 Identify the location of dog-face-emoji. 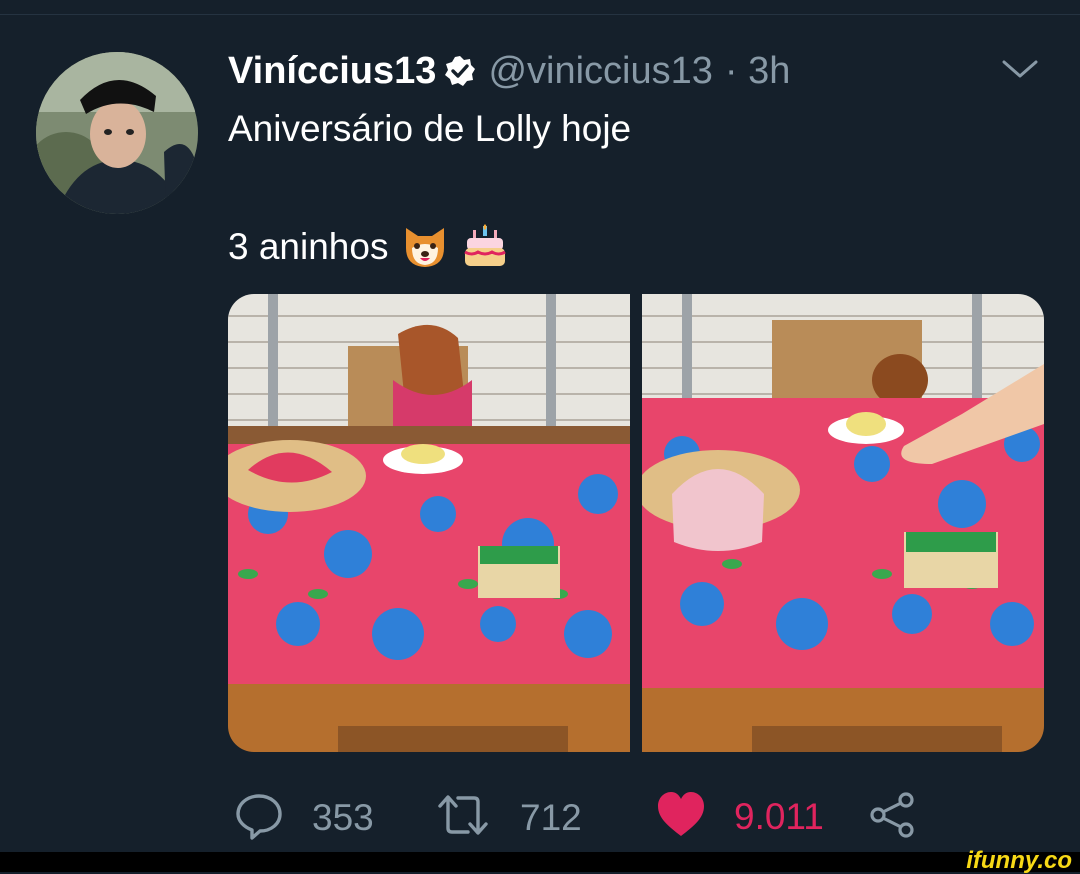
(425, 247).